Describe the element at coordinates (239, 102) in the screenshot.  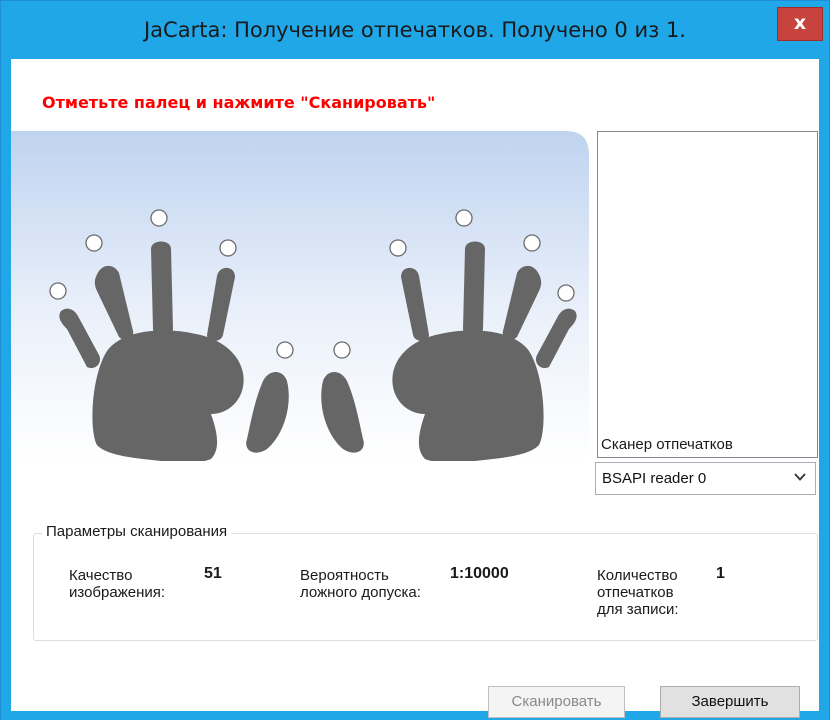
I see `instruction-text: Отметьте палец и нажмите "Сканировать"` at that location.